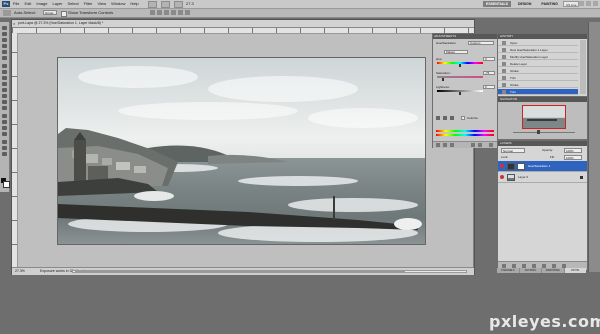  Describe the element at coordinates (460, 65) in the screenshot. I see `hue-slider-handle` at that location.